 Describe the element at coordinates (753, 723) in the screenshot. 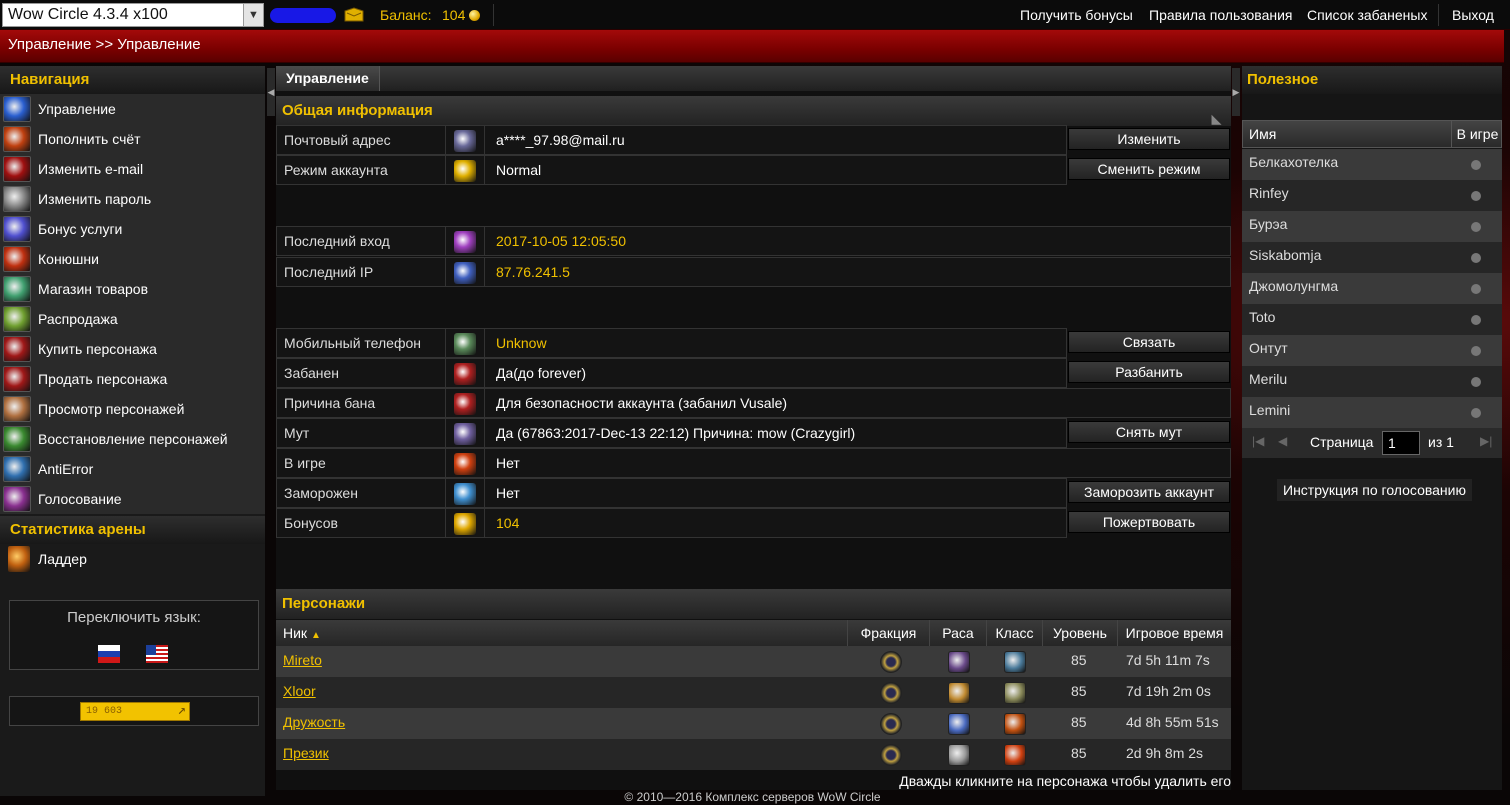

I see `character-row: Дружость 85 4d 8h 55m 51s` at that location.